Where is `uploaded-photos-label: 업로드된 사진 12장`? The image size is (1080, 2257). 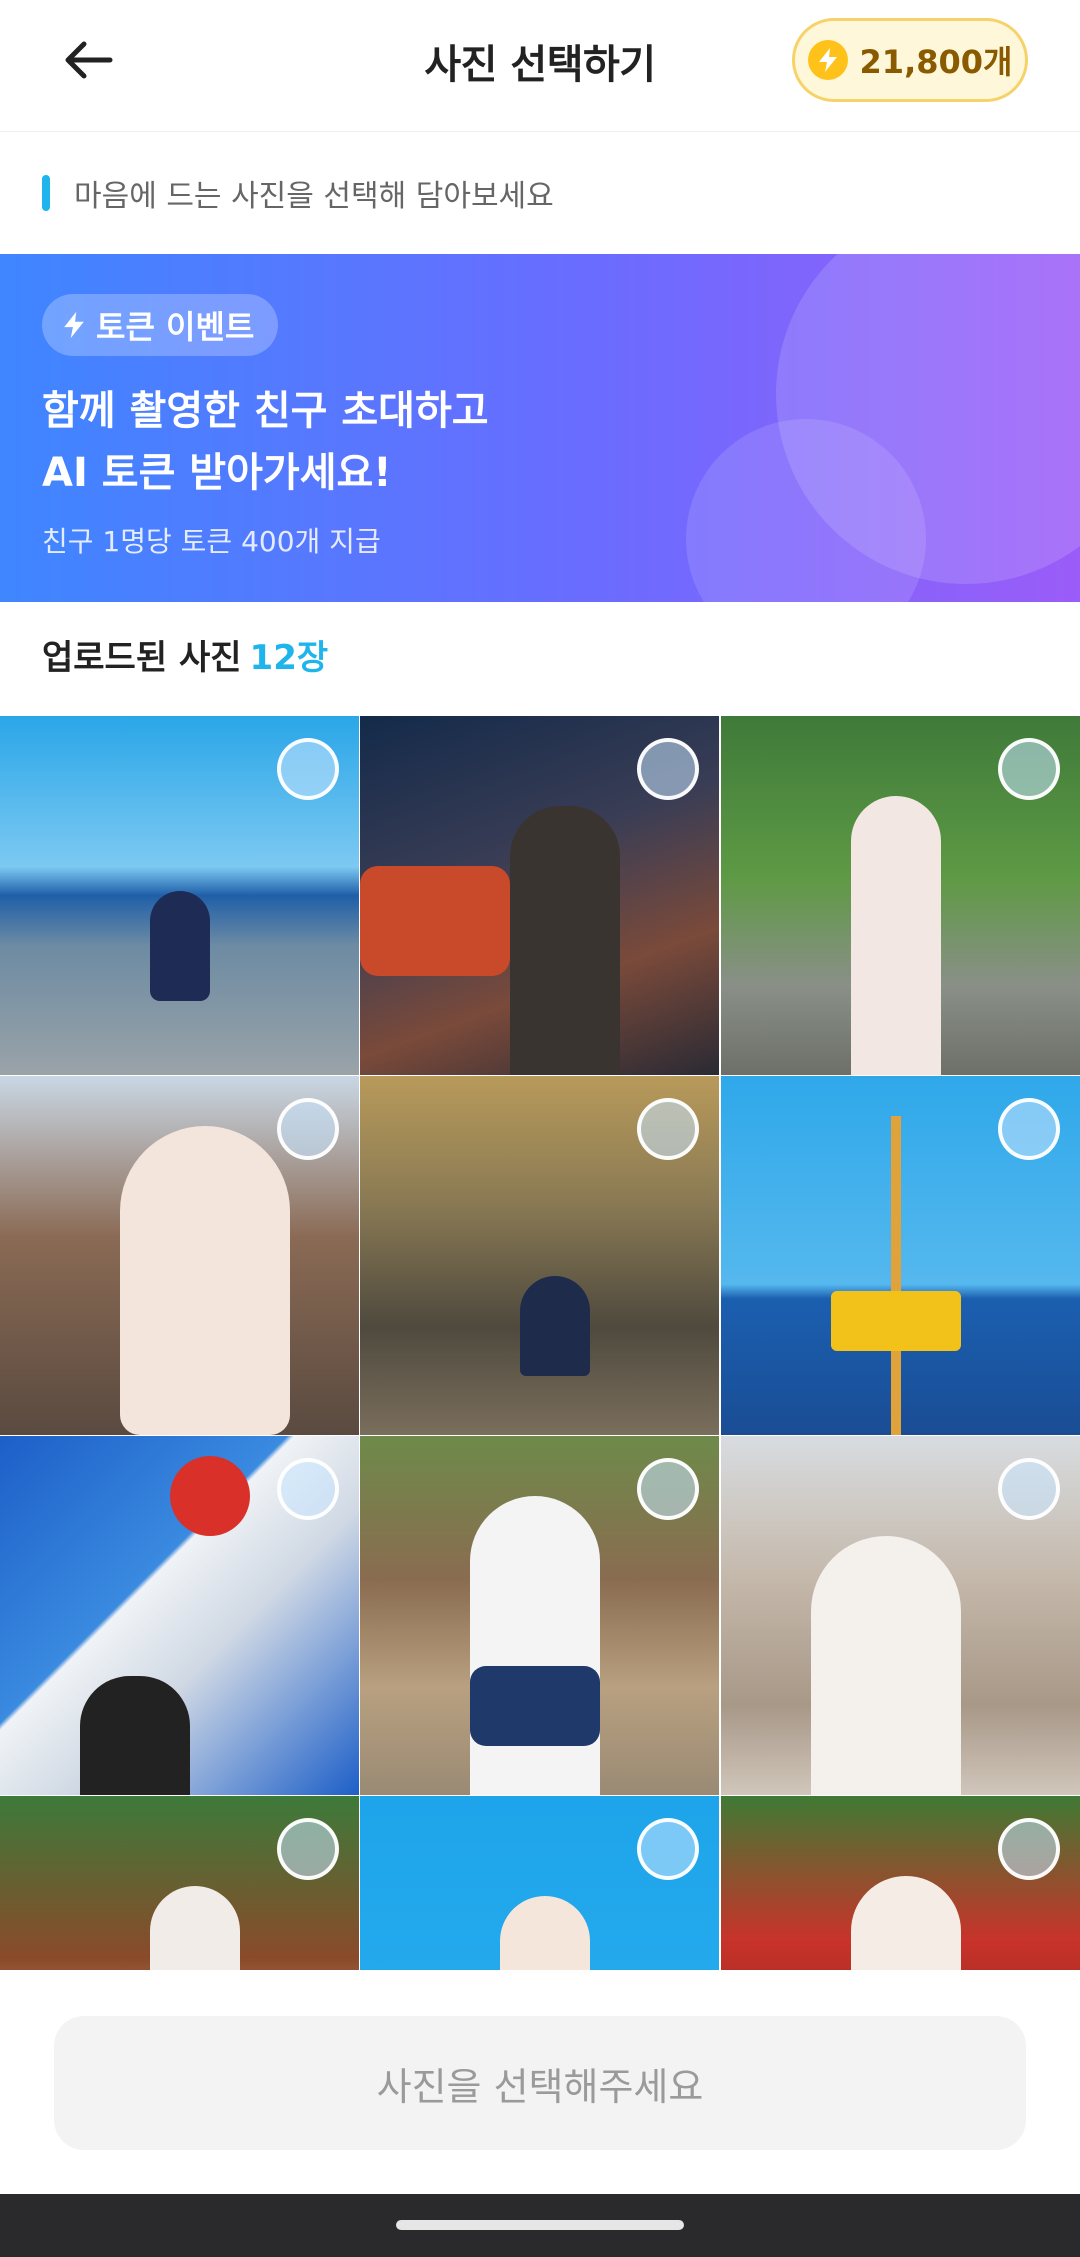 uploaded-photos-label: 업로드된 사진 12장 is located at coordinates (185, 654).